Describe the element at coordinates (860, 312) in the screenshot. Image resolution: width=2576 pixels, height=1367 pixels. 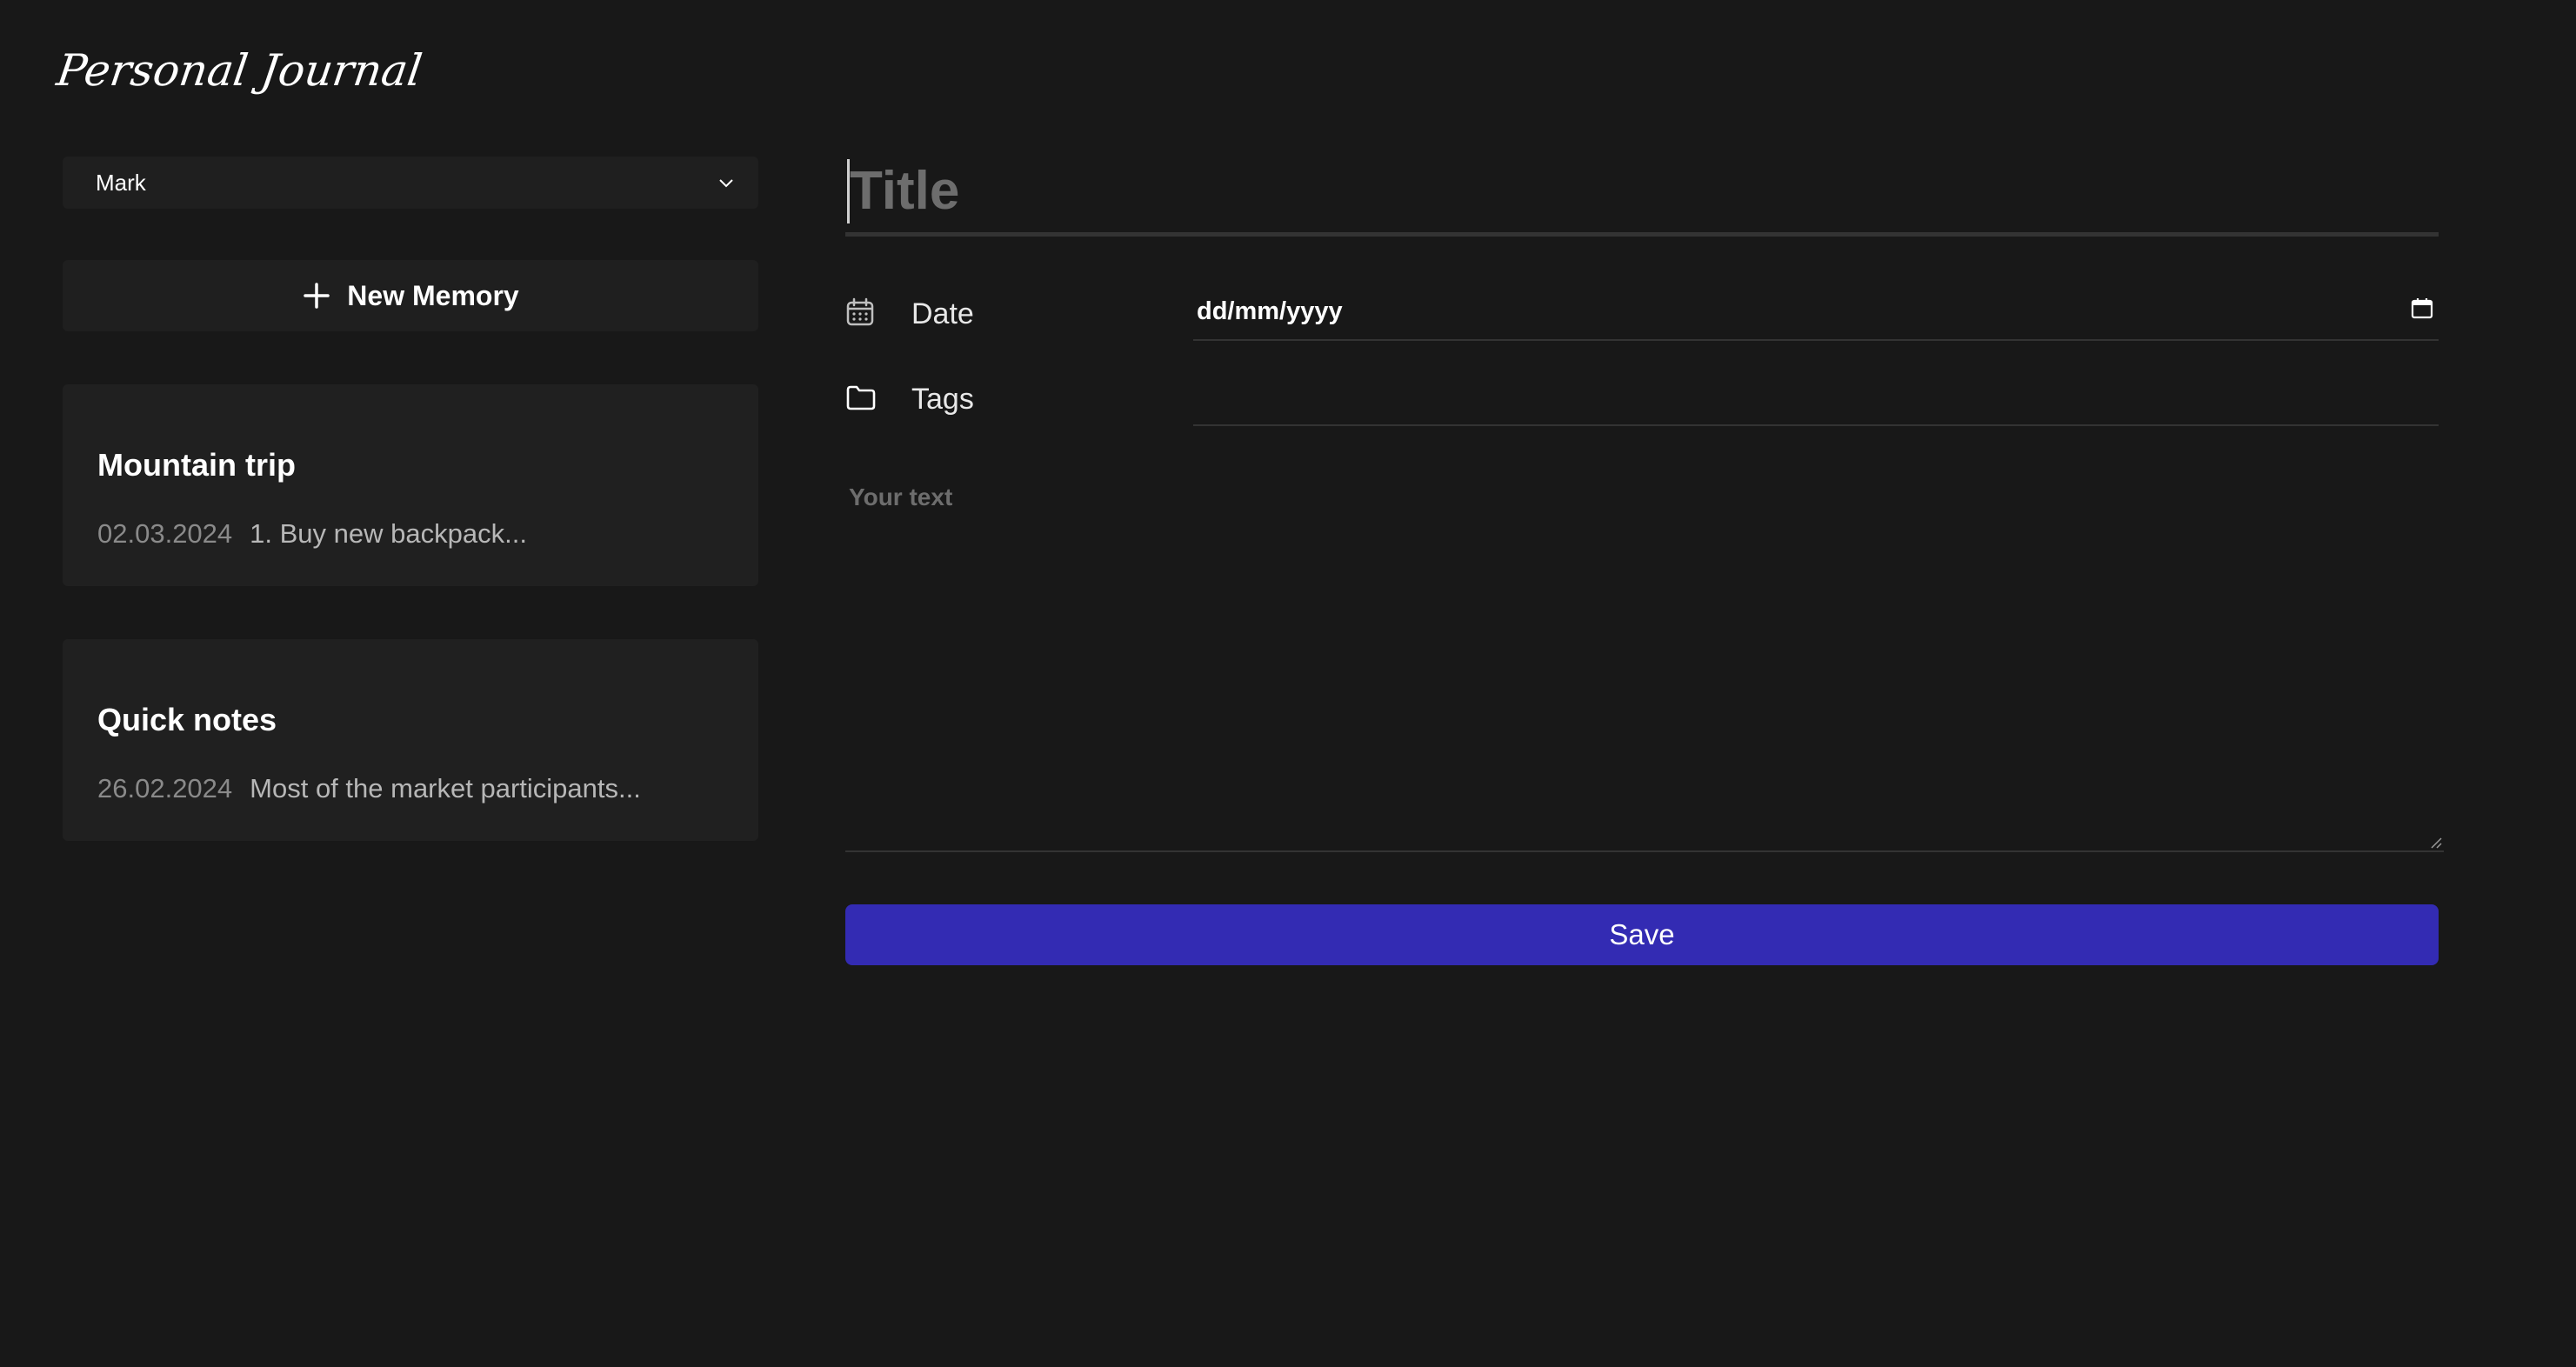
I see `calendar-icon` at that location.